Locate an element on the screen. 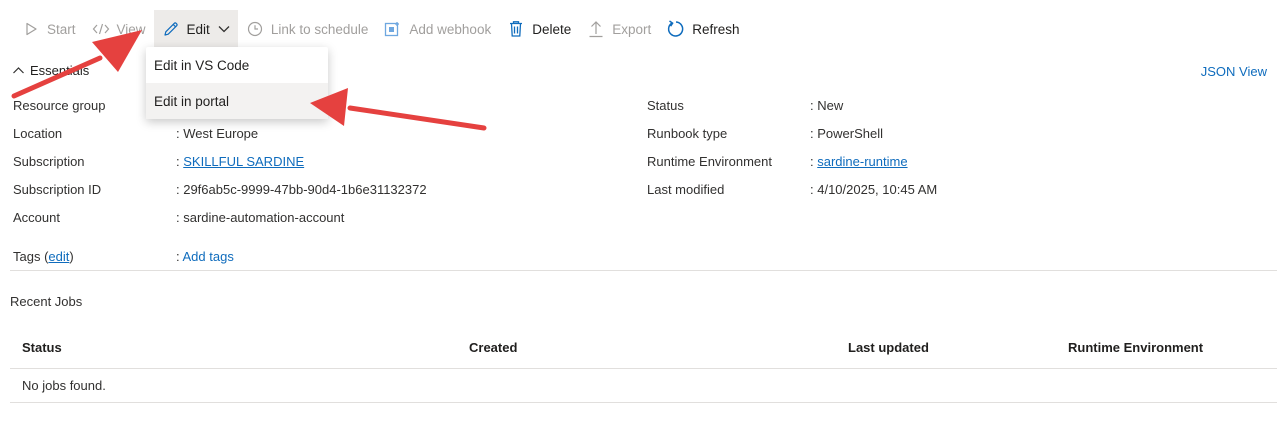 The image size is (1280, 445). add-tags-link: Add tags is located at coordinates (208, 256).